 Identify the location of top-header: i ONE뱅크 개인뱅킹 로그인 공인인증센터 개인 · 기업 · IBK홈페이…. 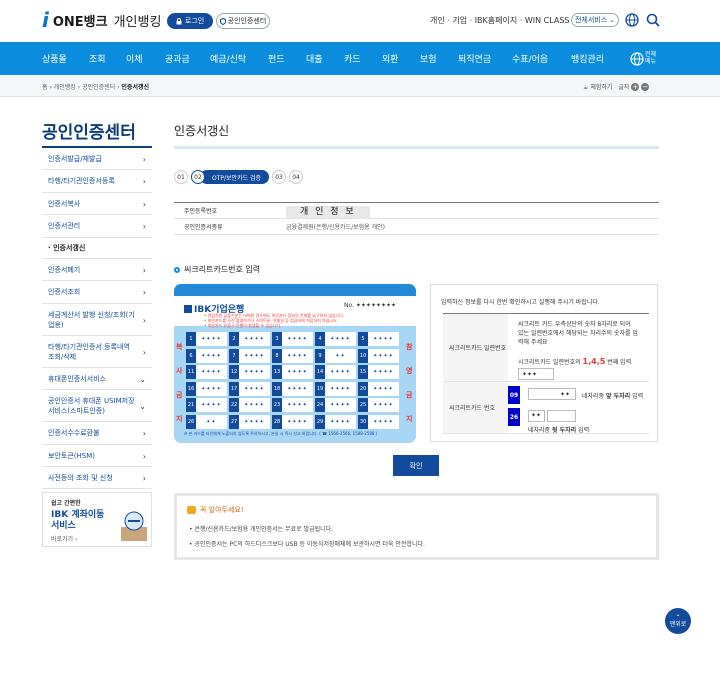
(360, 21).